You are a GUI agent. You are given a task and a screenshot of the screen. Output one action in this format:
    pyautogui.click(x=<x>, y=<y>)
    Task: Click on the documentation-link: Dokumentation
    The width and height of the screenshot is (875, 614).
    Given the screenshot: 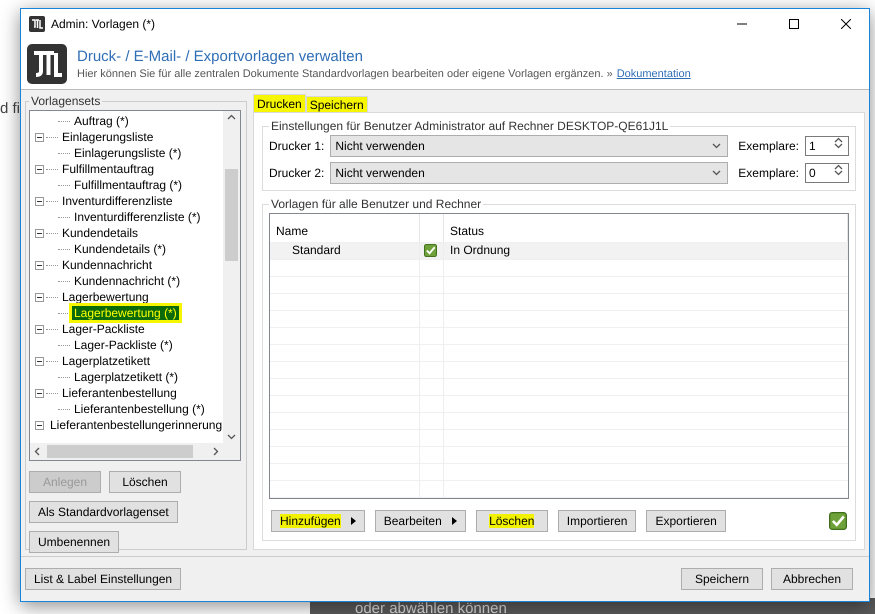 What is the action you would take?
    pyautogui.click(x=653, y=74)
    